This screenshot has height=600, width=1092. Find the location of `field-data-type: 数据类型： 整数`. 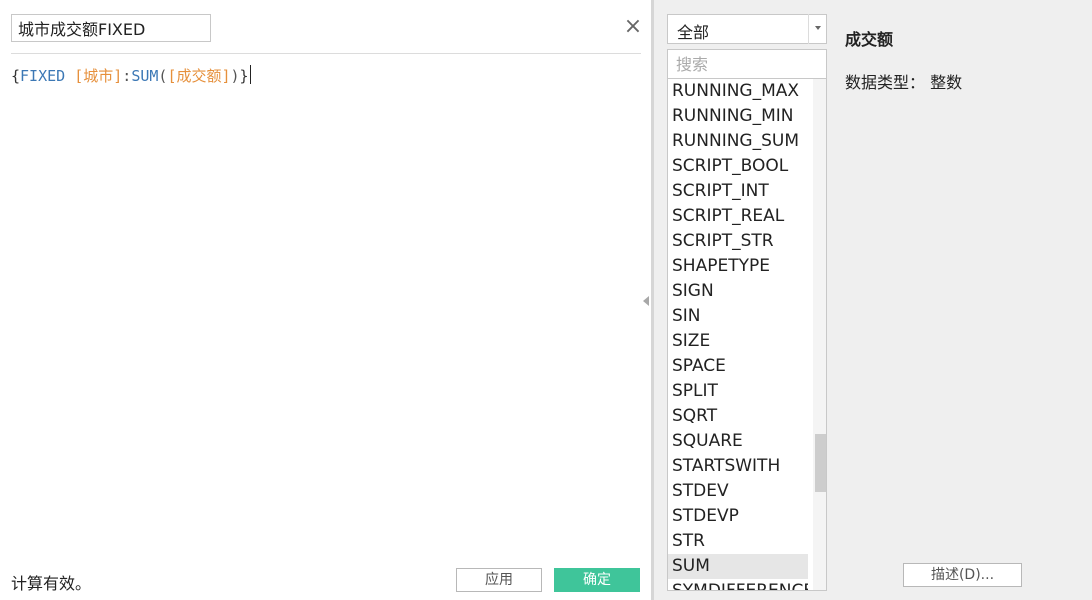

field-data-type: 数据类型： 整数 is located at coordinates (904, 82).